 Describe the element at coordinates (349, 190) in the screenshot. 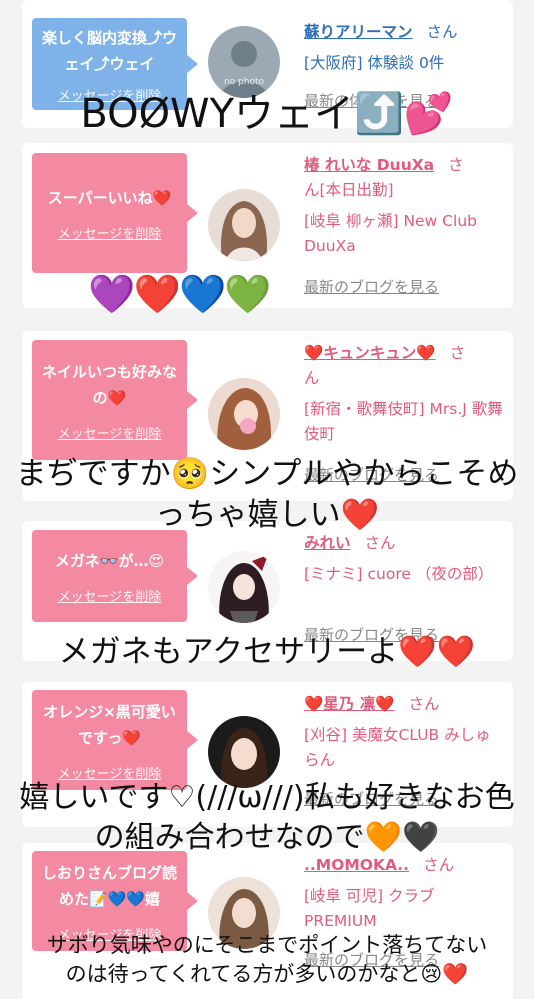

I see `user-status: ん[本日出勤]` at that location.